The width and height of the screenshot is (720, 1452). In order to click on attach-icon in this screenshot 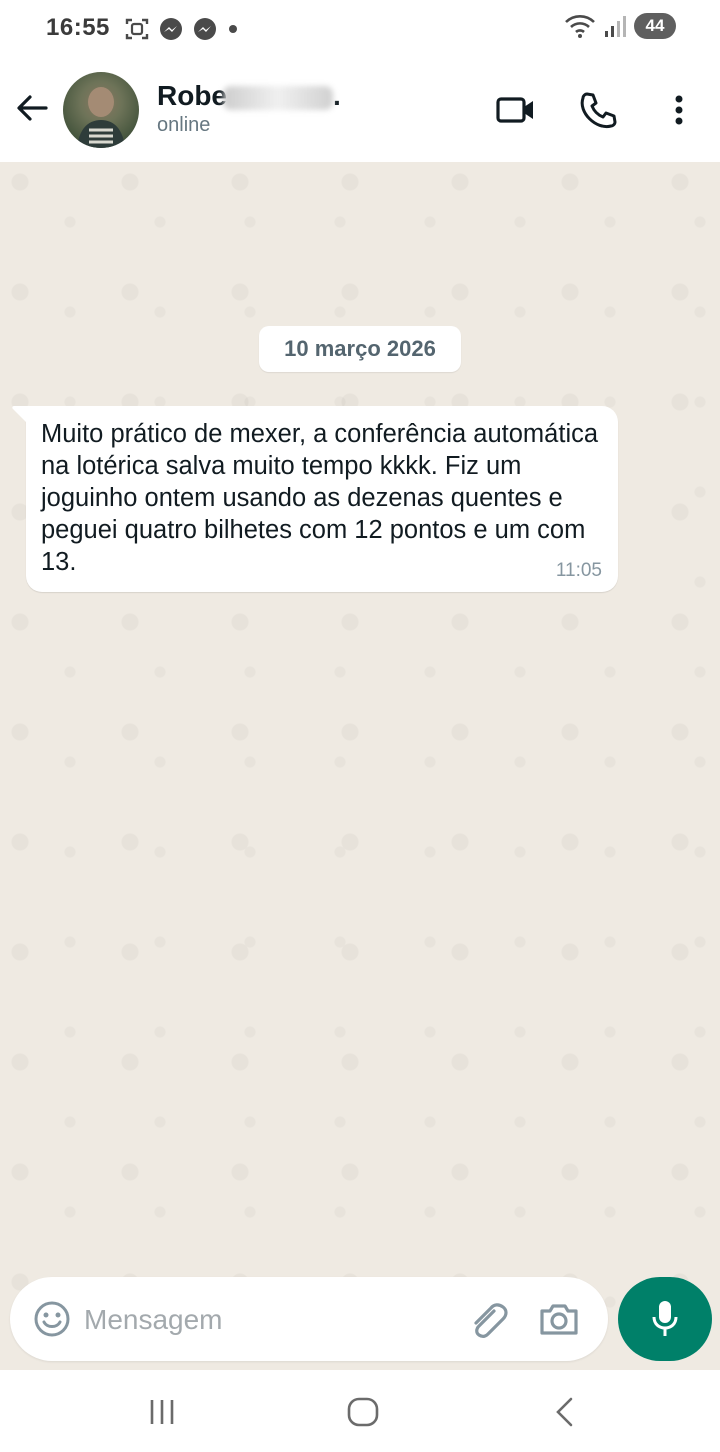, I will do `click(487, 1320)`.